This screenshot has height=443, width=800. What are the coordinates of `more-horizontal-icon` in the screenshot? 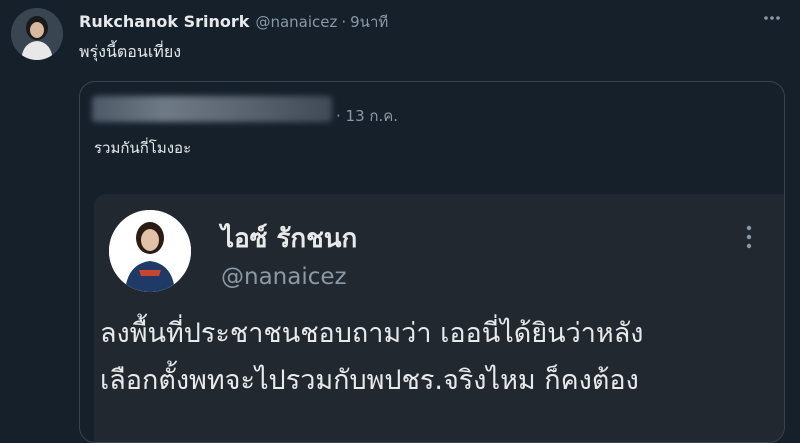 It's located at (772, 20).